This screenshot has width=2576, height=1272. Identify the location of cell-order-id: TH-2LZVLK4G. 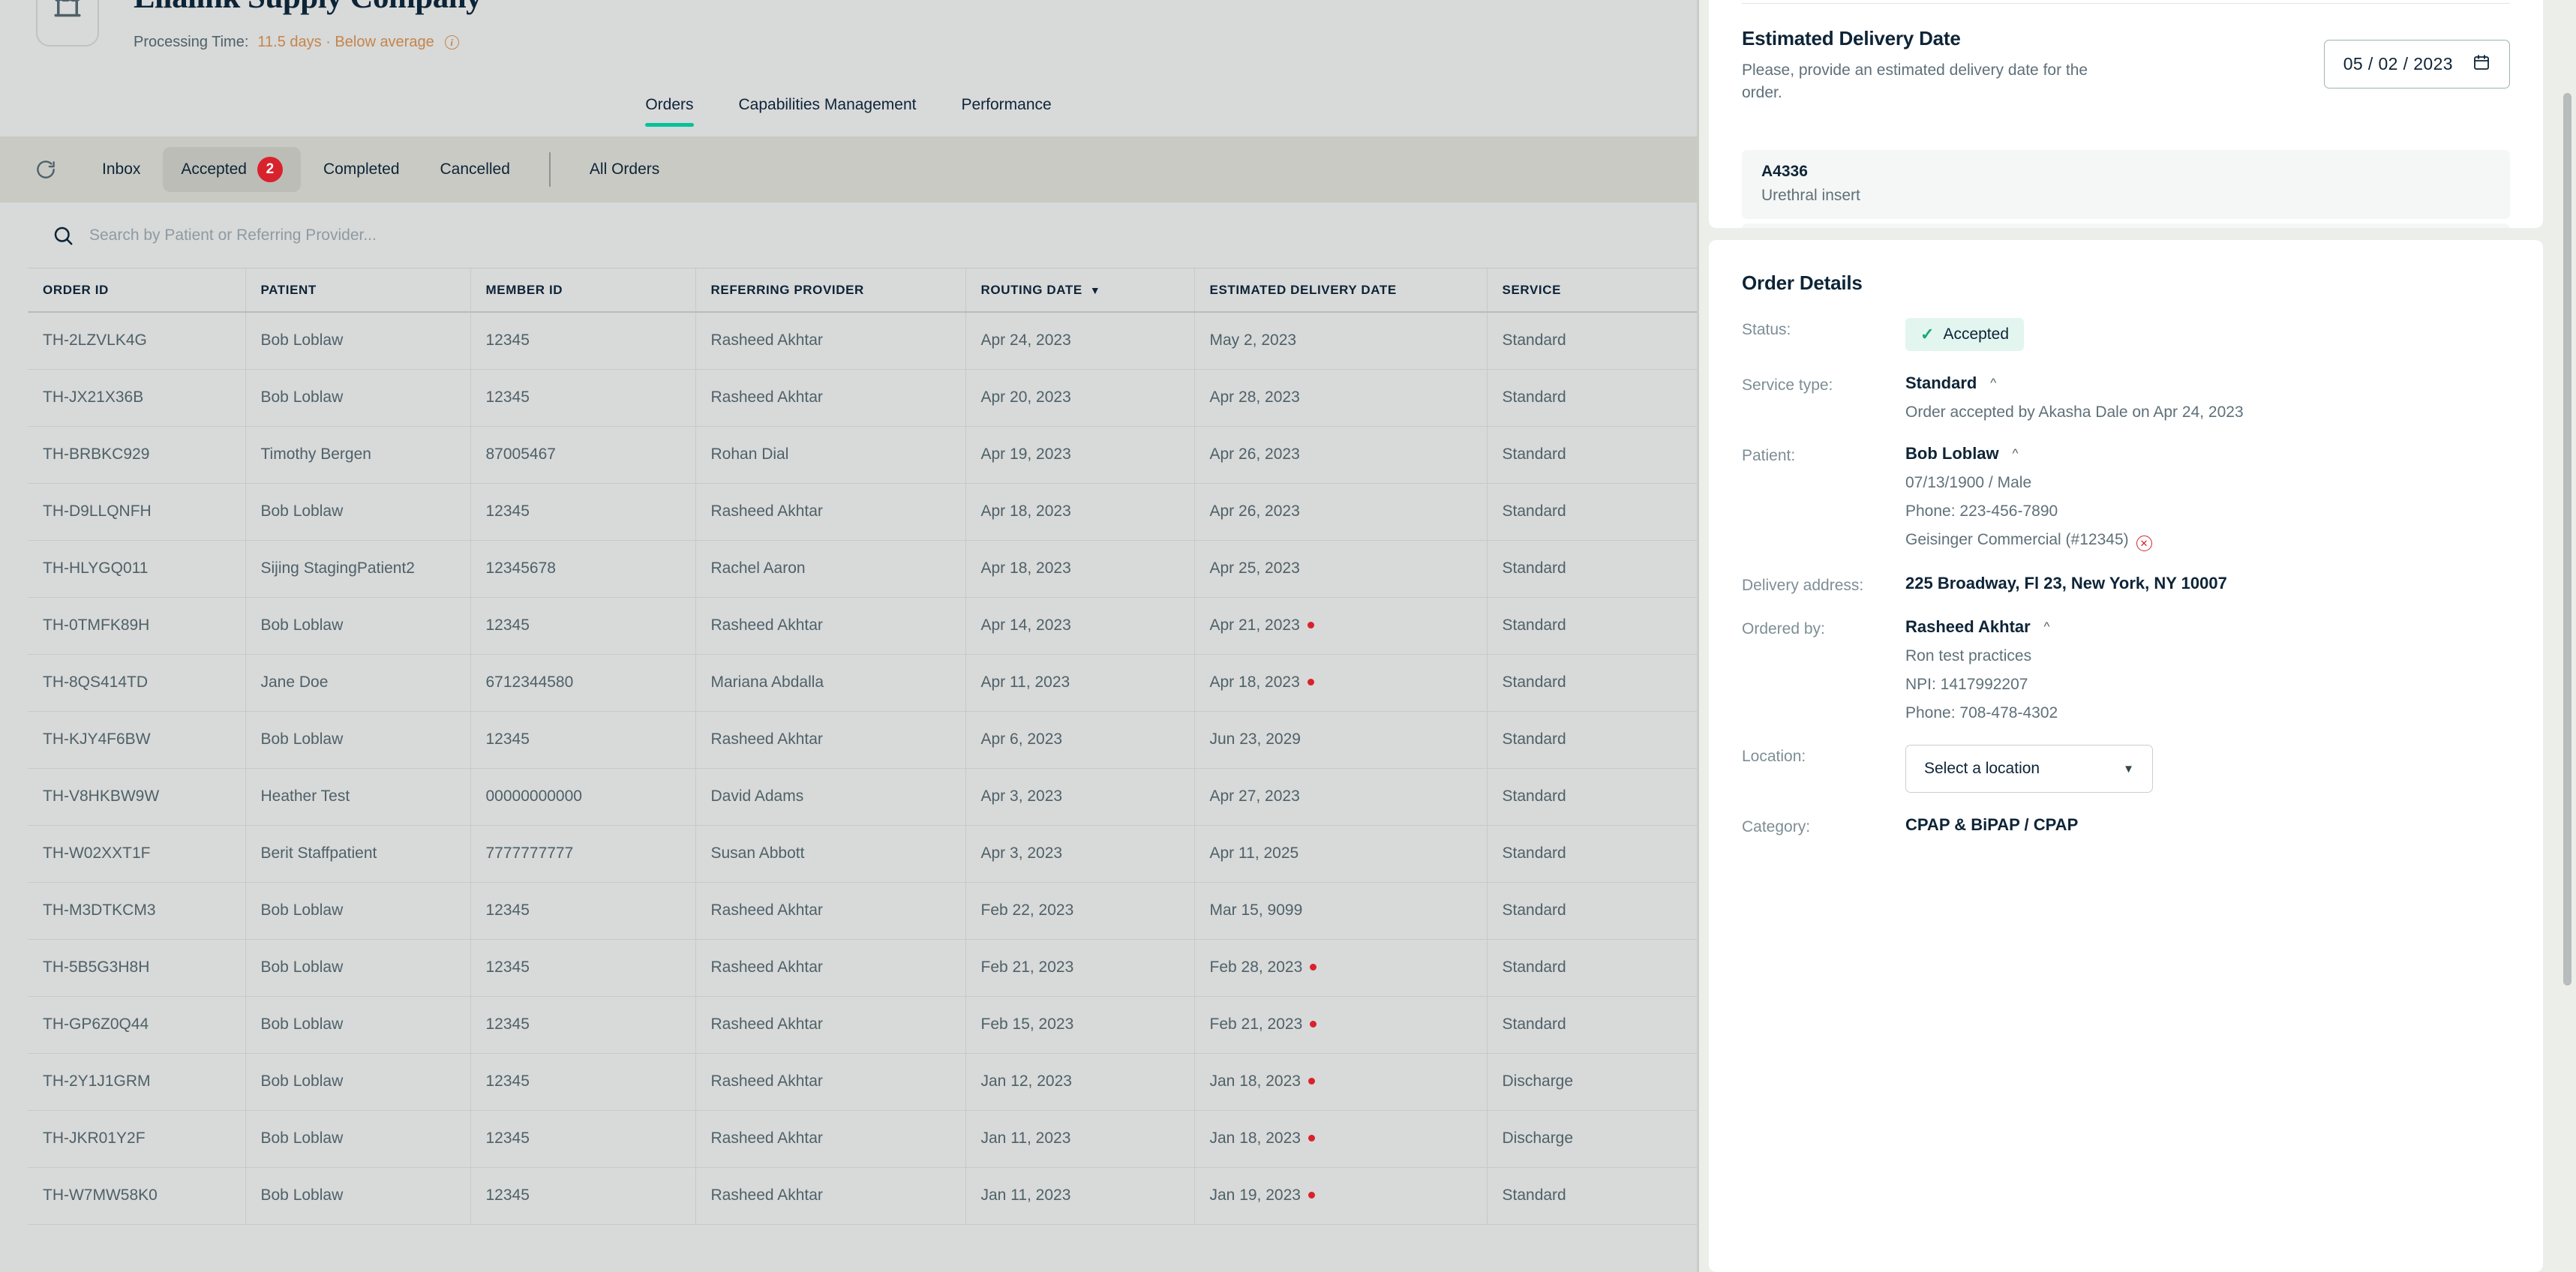
(137, 341).